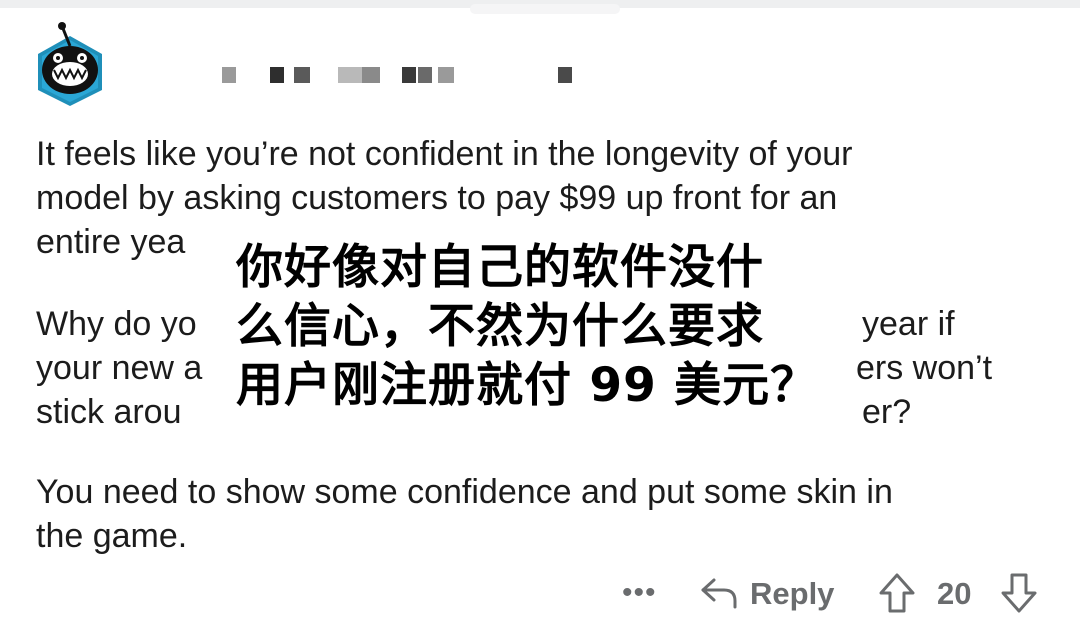 This screenshot has height=643, width=1080. I want to click on comment-line-end: er?, so click(887, 412).